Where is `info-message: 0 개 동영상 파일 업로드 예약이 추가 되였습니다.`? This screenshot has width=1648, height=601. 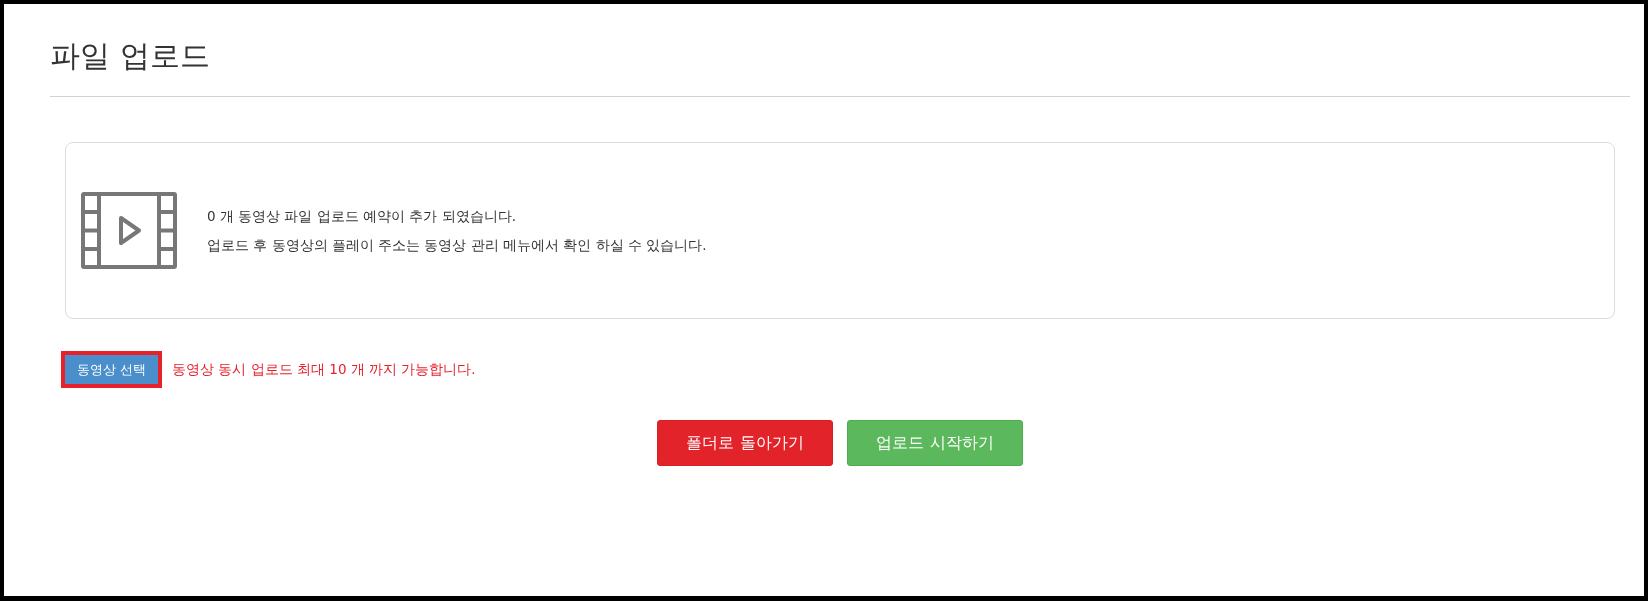 info-message: 0 개 동영상 파일 업로드 예약이 추가 되였습니다. is located at coordinates (362, 216).